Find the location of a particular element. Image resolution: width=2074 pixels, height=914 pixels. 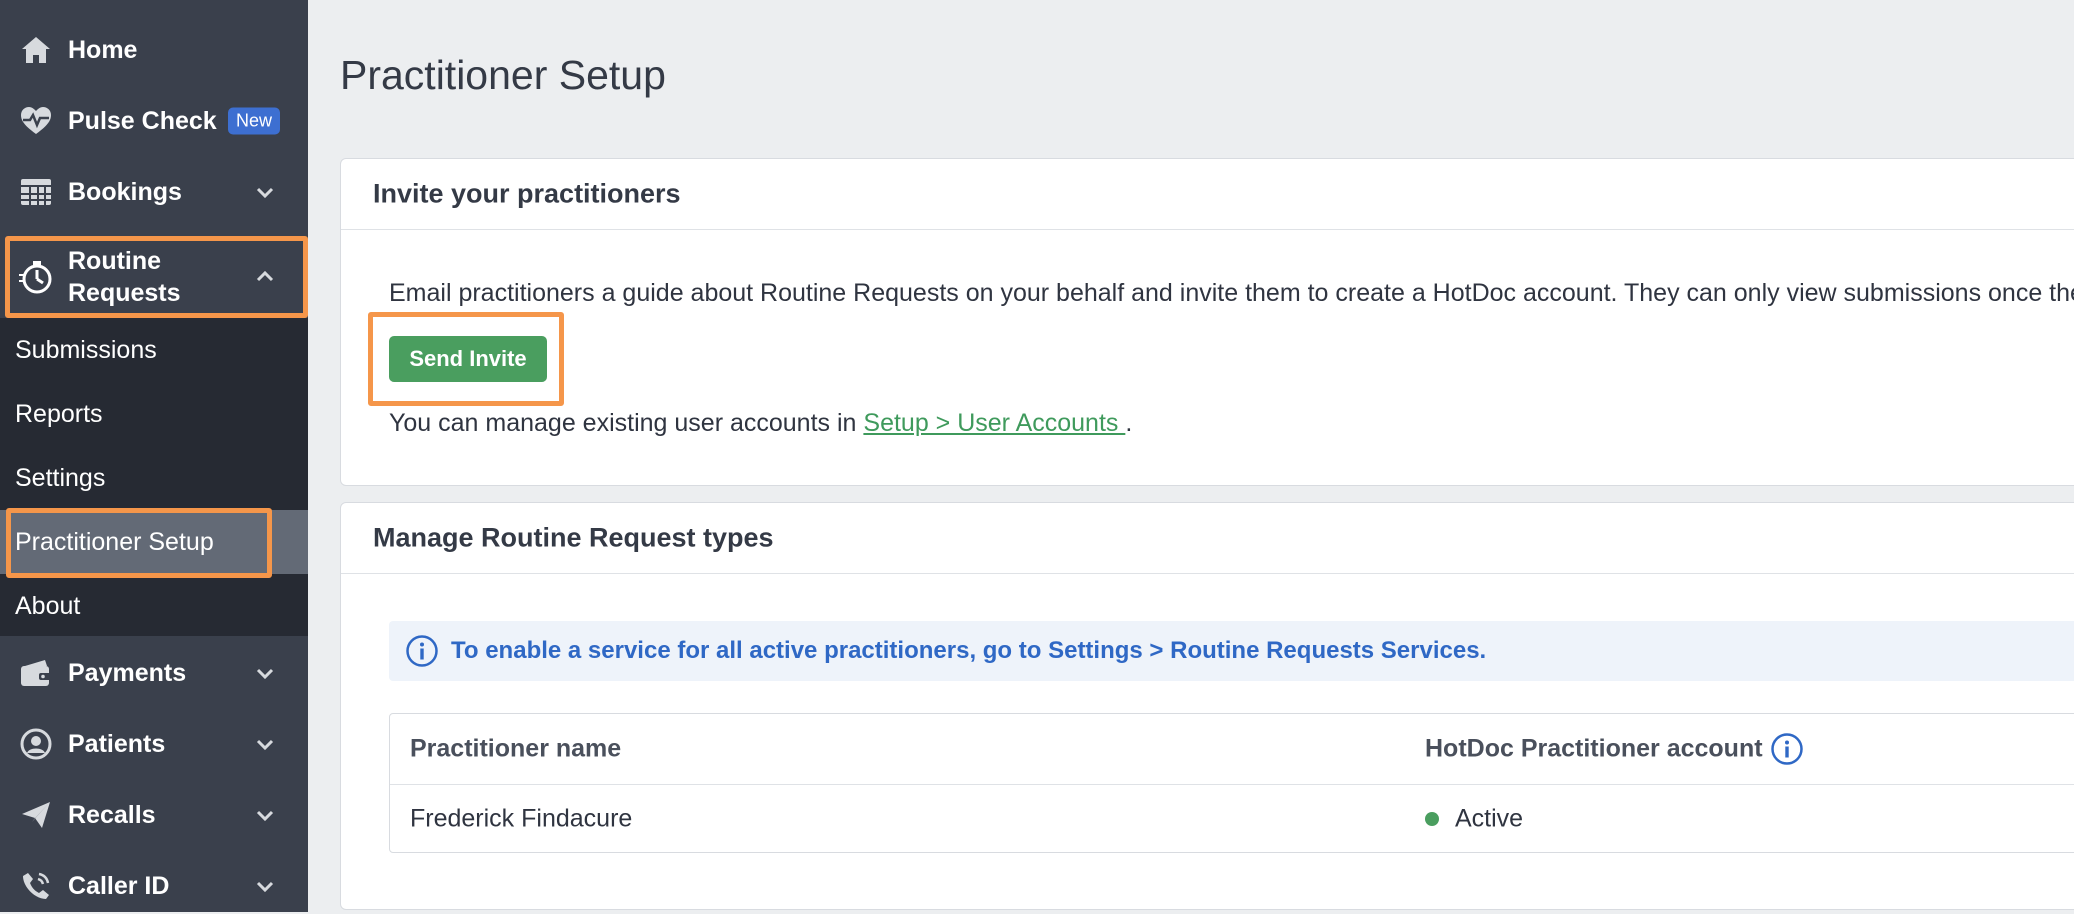

heartbeat-icon is located at coordinates (36, 121).